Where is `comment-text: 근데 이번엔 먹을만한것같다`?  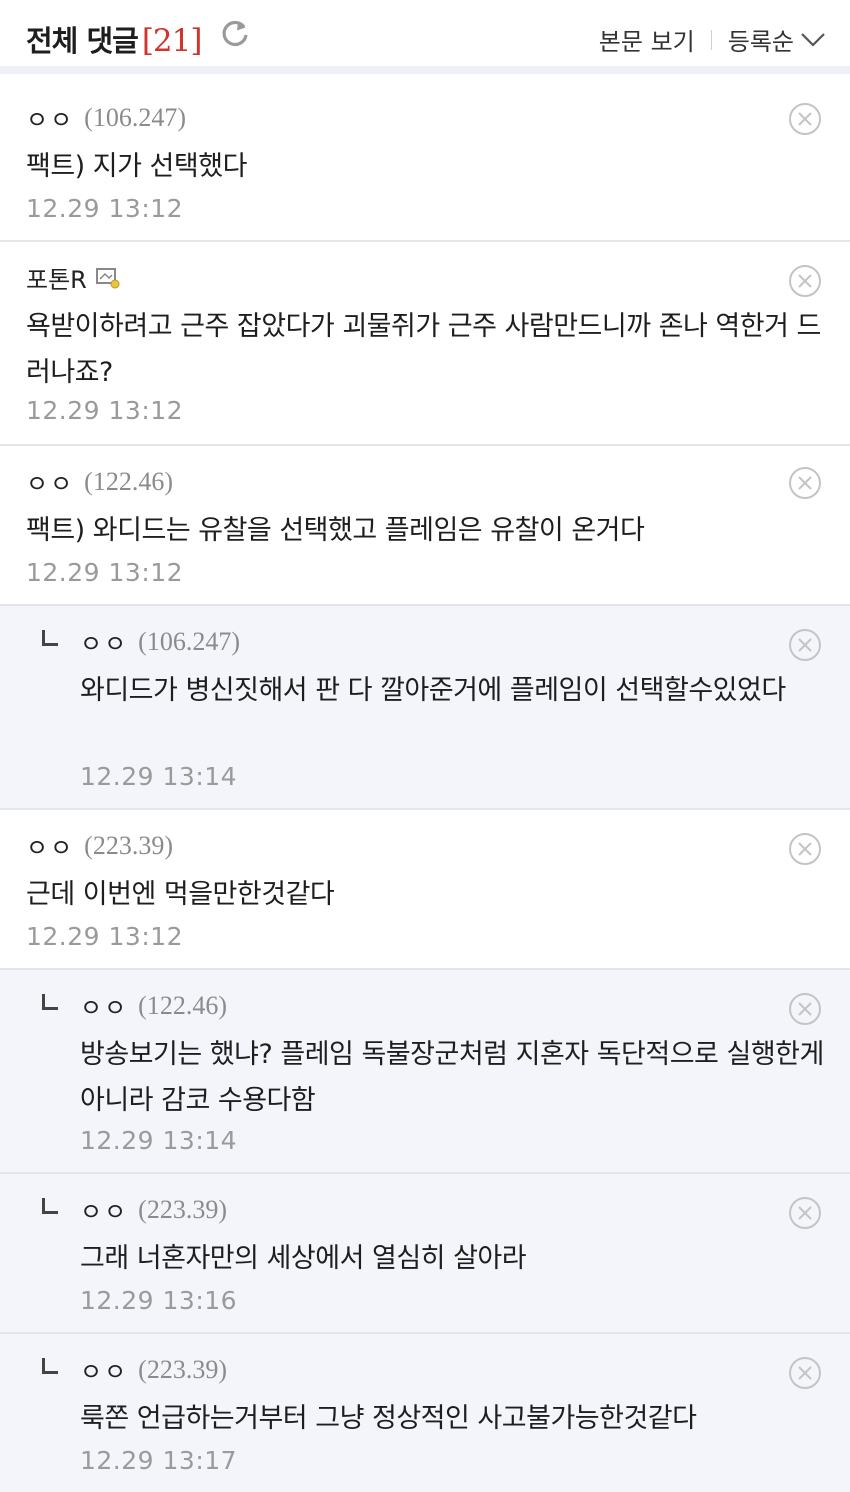 comment-text: 근데 이번엔 먹을만한것같다 is located at coordinates (180, 894).